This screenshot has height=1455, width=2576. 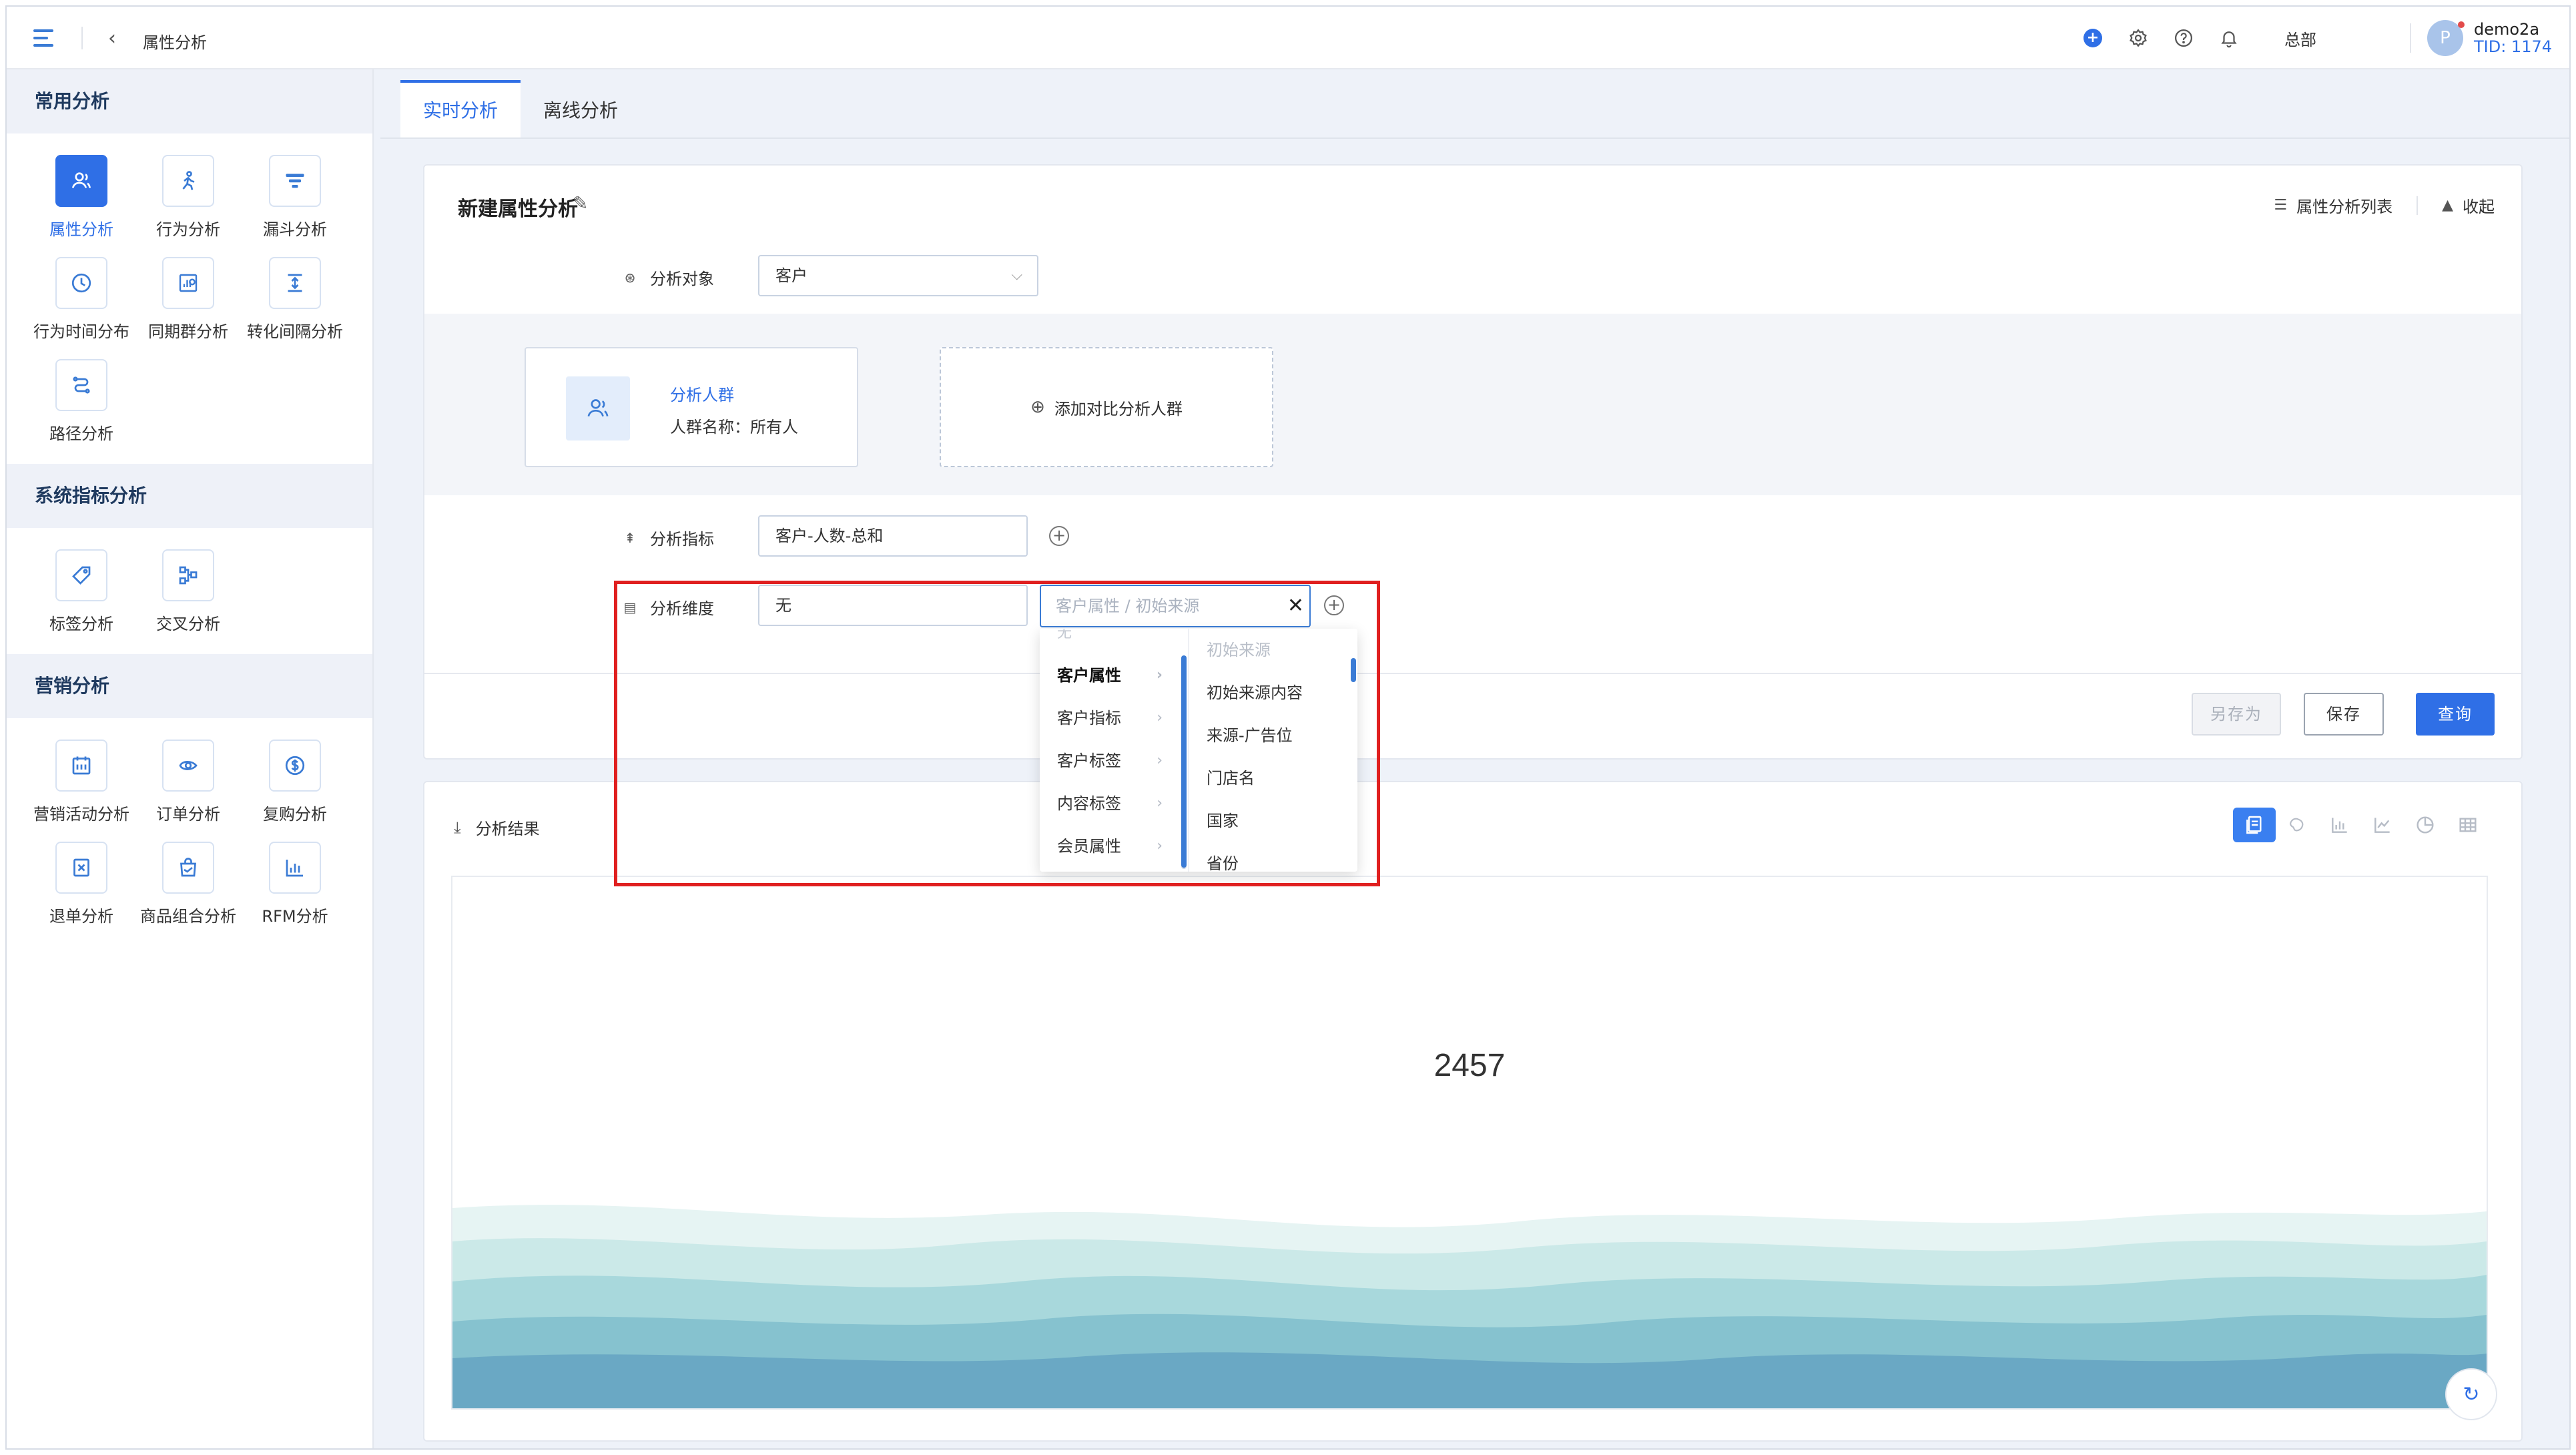 What do you see at coordinates (2229, 38) in the screenshot?
I see `bell-icon` at bounding box center [2229, 38].